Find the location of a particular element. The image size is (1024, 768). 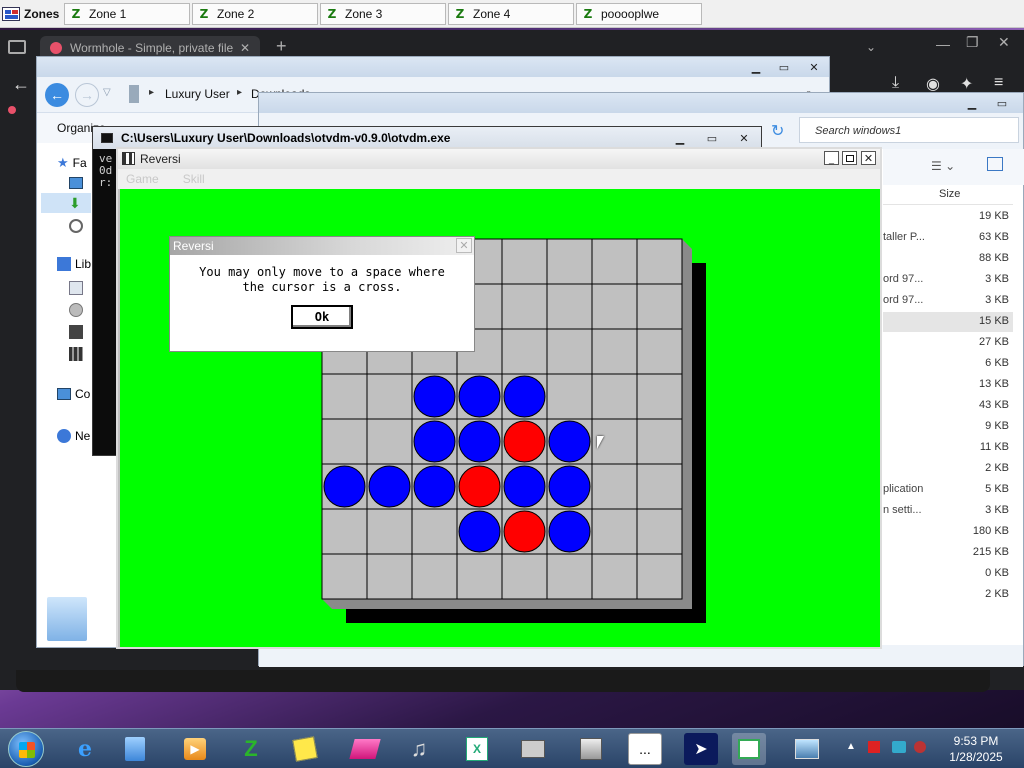

ok-button: Ok is located at coordinates (322, 317).